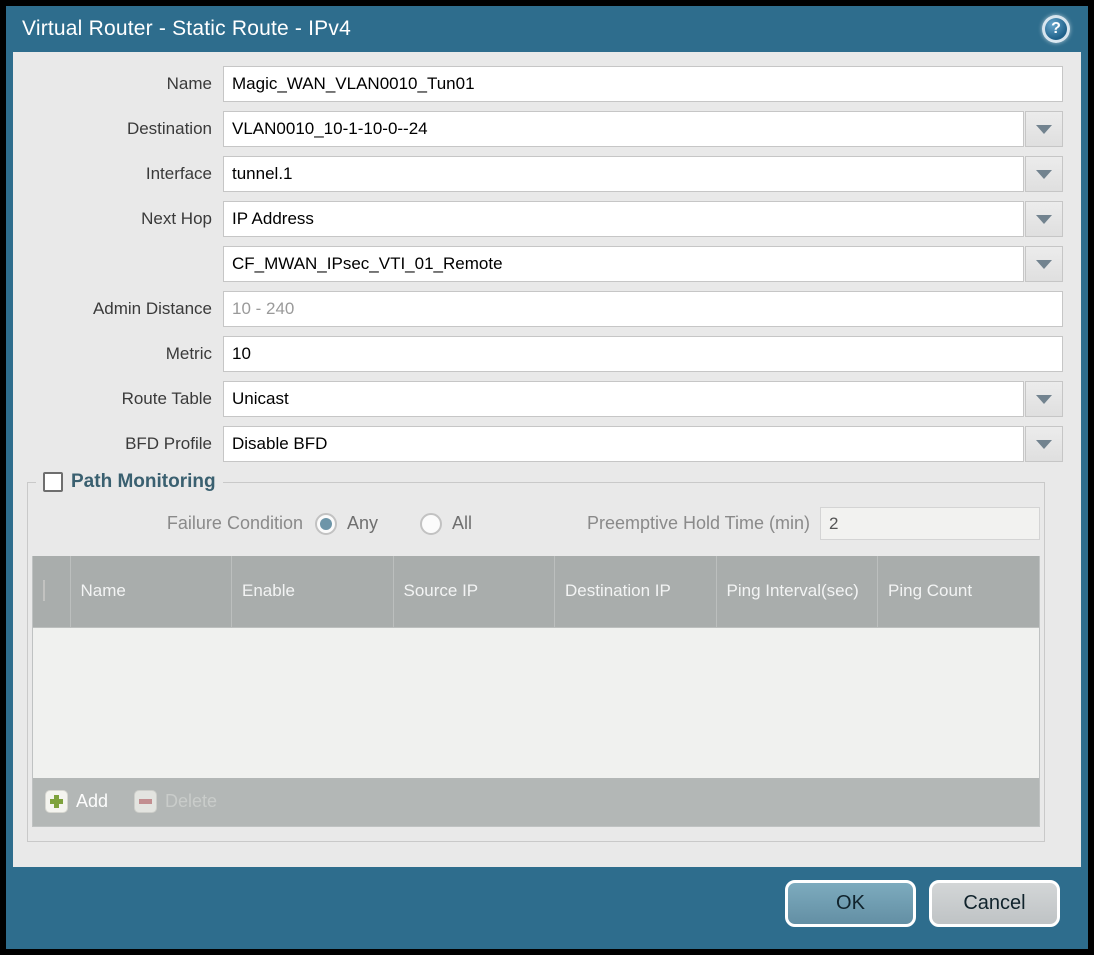 The height and width of the screenshot is (955, 1094). What do you see at coordinates (635, 592) in the screenshot?
I see `column-header-3: Destination IP` at bounding box center [635, 592].